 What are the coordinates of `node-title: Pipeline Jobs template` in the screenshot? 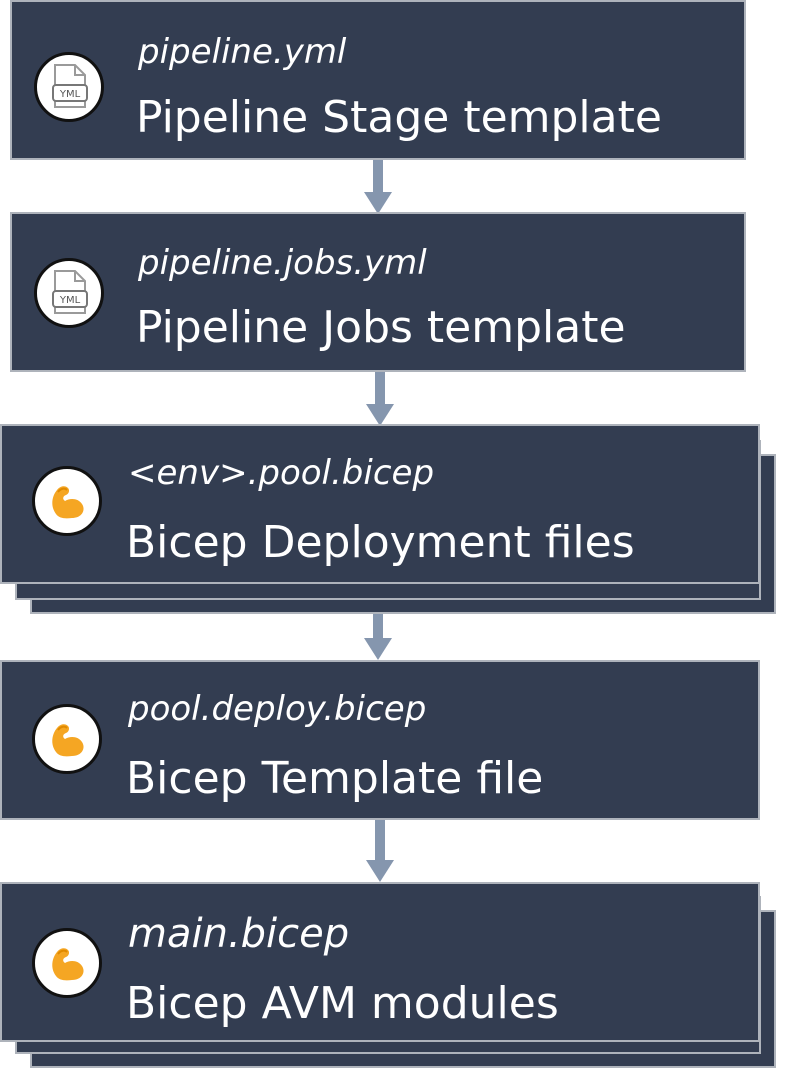 It's located at (381, 327).